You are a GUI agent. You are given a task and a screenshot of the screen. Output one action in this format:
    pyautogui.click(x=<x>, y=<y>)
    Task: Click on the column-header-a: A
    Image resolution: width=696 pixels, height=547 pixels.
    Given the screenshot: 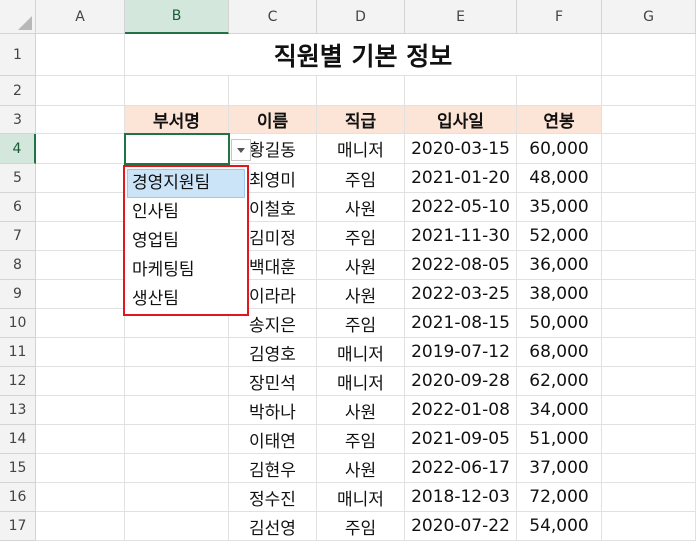 What is the action you would take?
    pyautogui.click(x=80, y=17)
    